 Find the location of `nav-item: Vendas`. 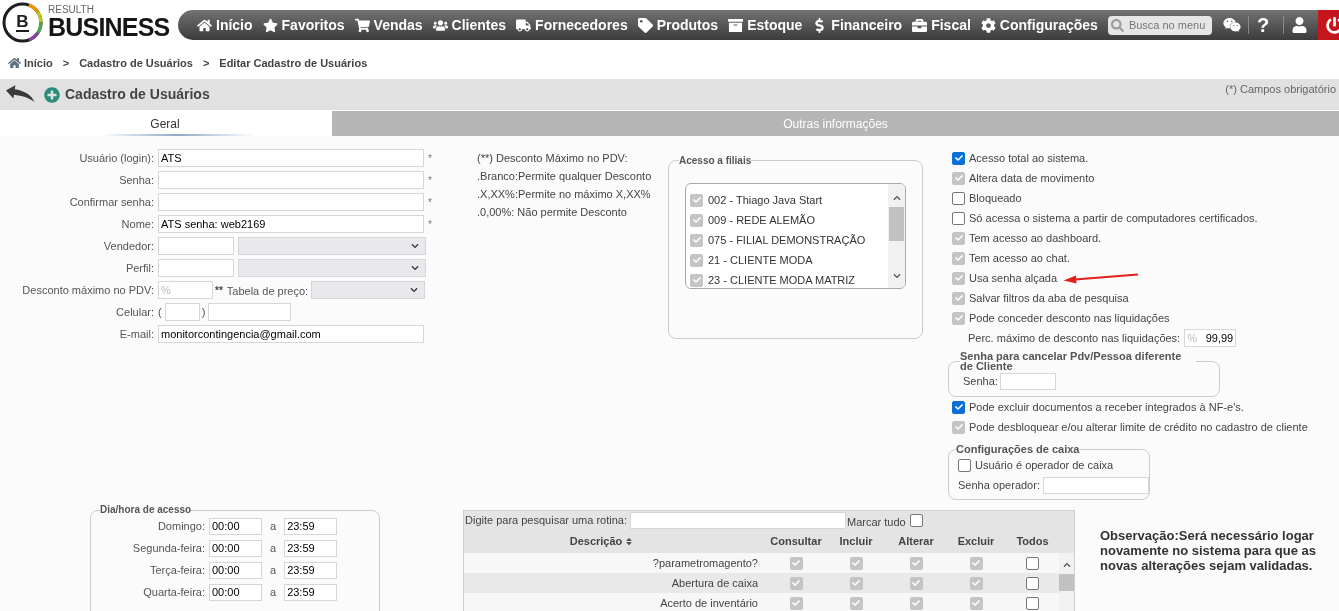

nav-item: Vendas is located at coordinates (388, 25).